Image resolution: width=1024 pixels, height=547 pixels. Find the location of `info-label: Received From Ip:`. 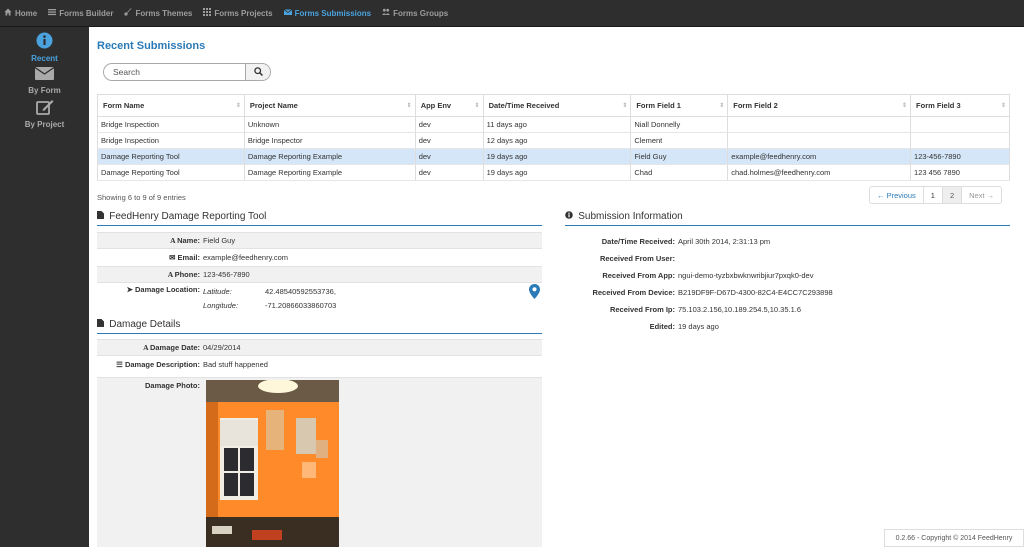

info-label: Received From Ip: is located at coordinates (642, 309).